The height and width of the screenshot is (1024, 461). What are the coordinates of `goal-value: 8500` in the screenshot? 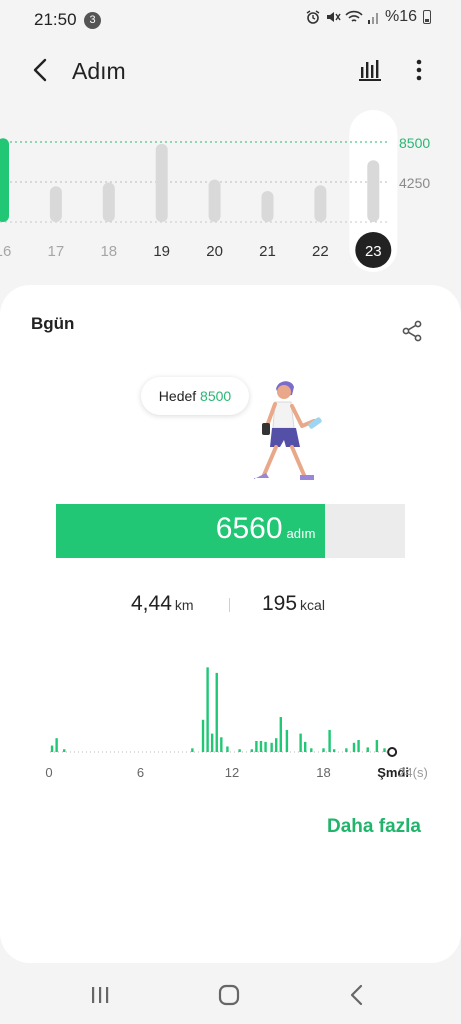 It's located at (216, 396).